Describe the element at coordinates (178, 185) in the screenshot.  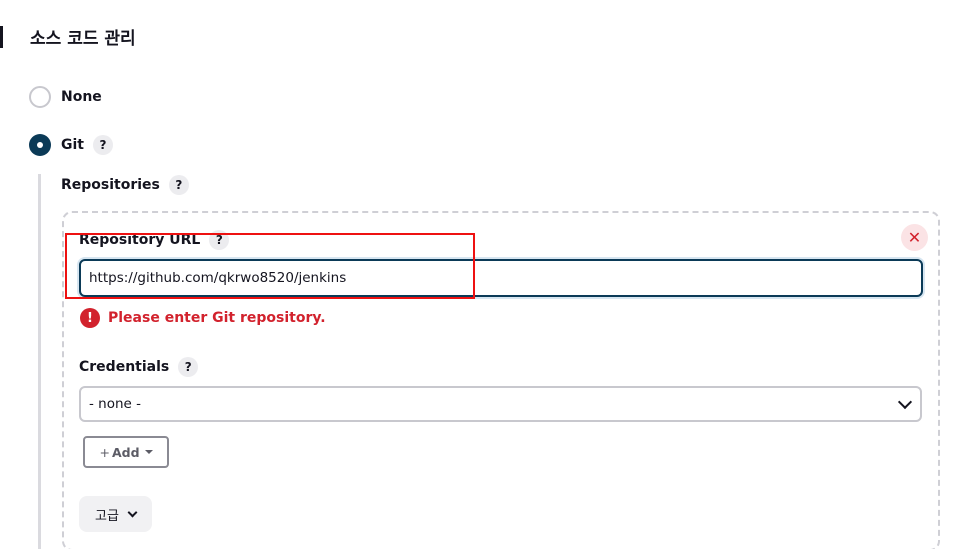
I see `repositories-help-icon: ?` at that location.